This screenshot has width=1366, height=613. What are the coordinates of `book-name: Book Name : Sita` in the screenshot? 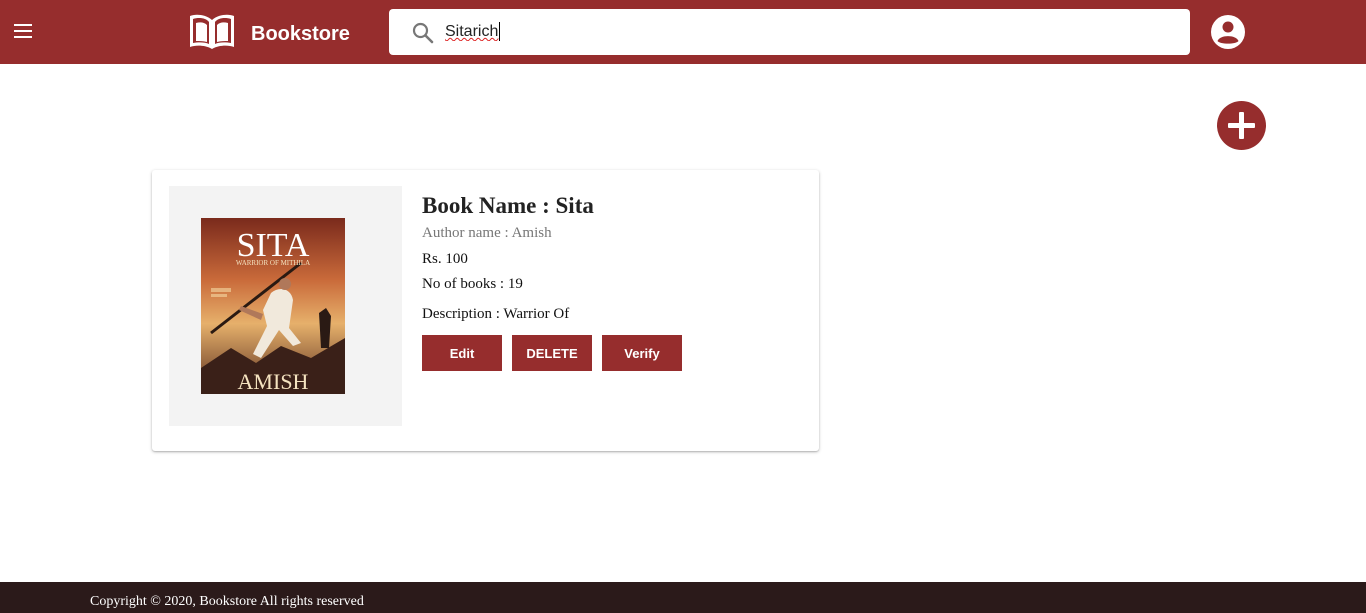 It's located at (508, 205).